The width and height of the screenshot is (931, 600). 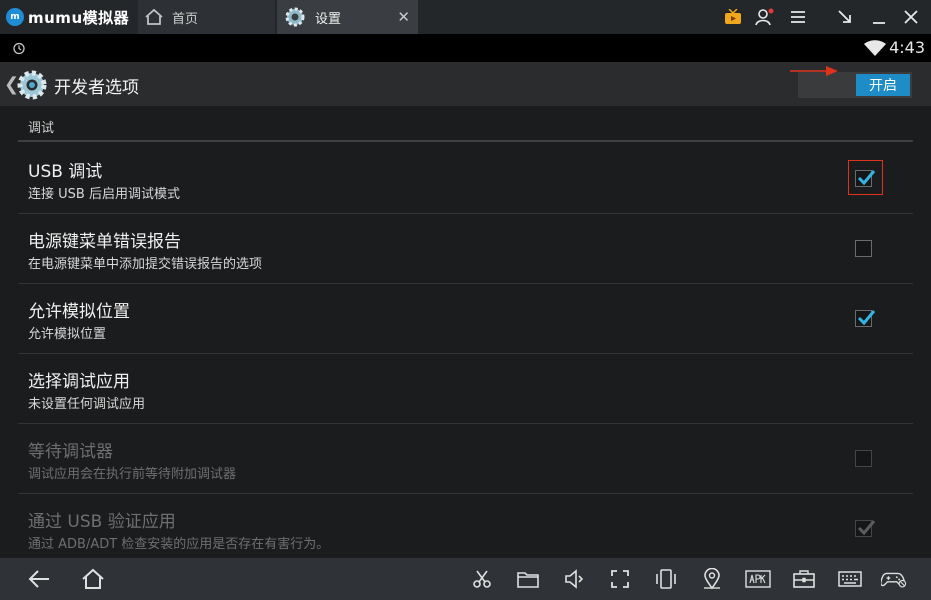 What do you see at coordinates (79, 312) in the screenshot?
I see `list-item-title: 允许模拟位置` at bounding box center [79, 312].